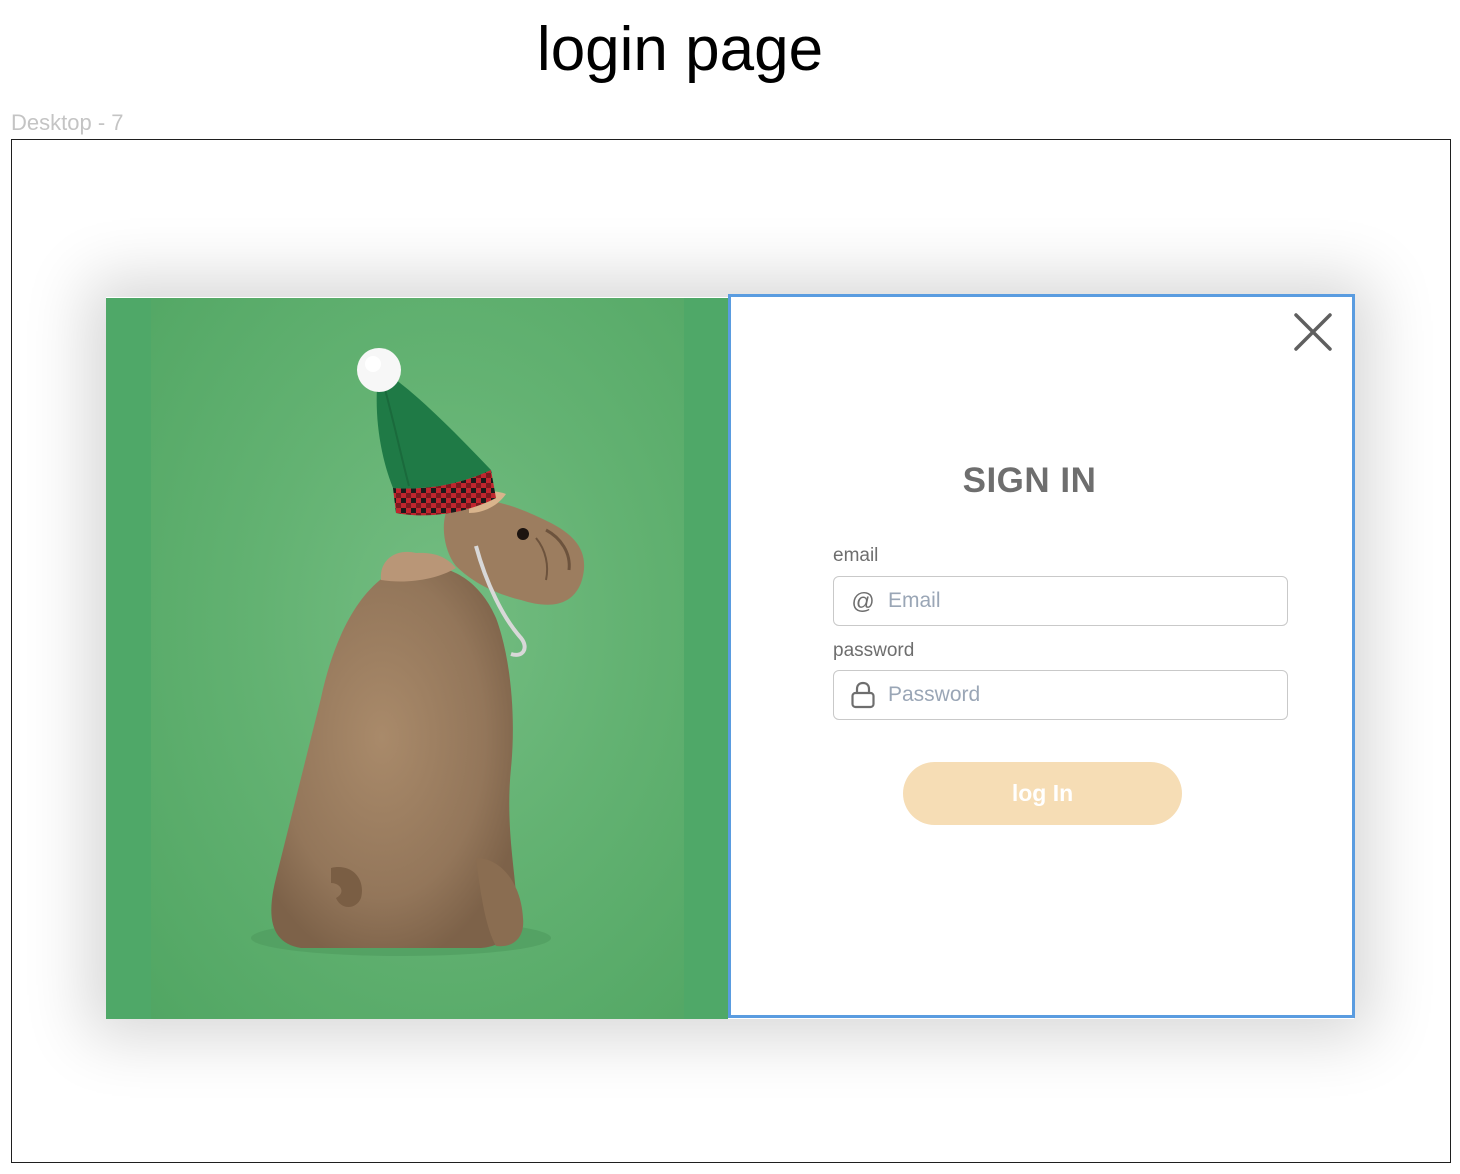 This screenshot has height=1174, width=1460. What do you see at coordinates (863, 695) in the screenshot?
I see `lock-icon` at bounding box center [863, 695].